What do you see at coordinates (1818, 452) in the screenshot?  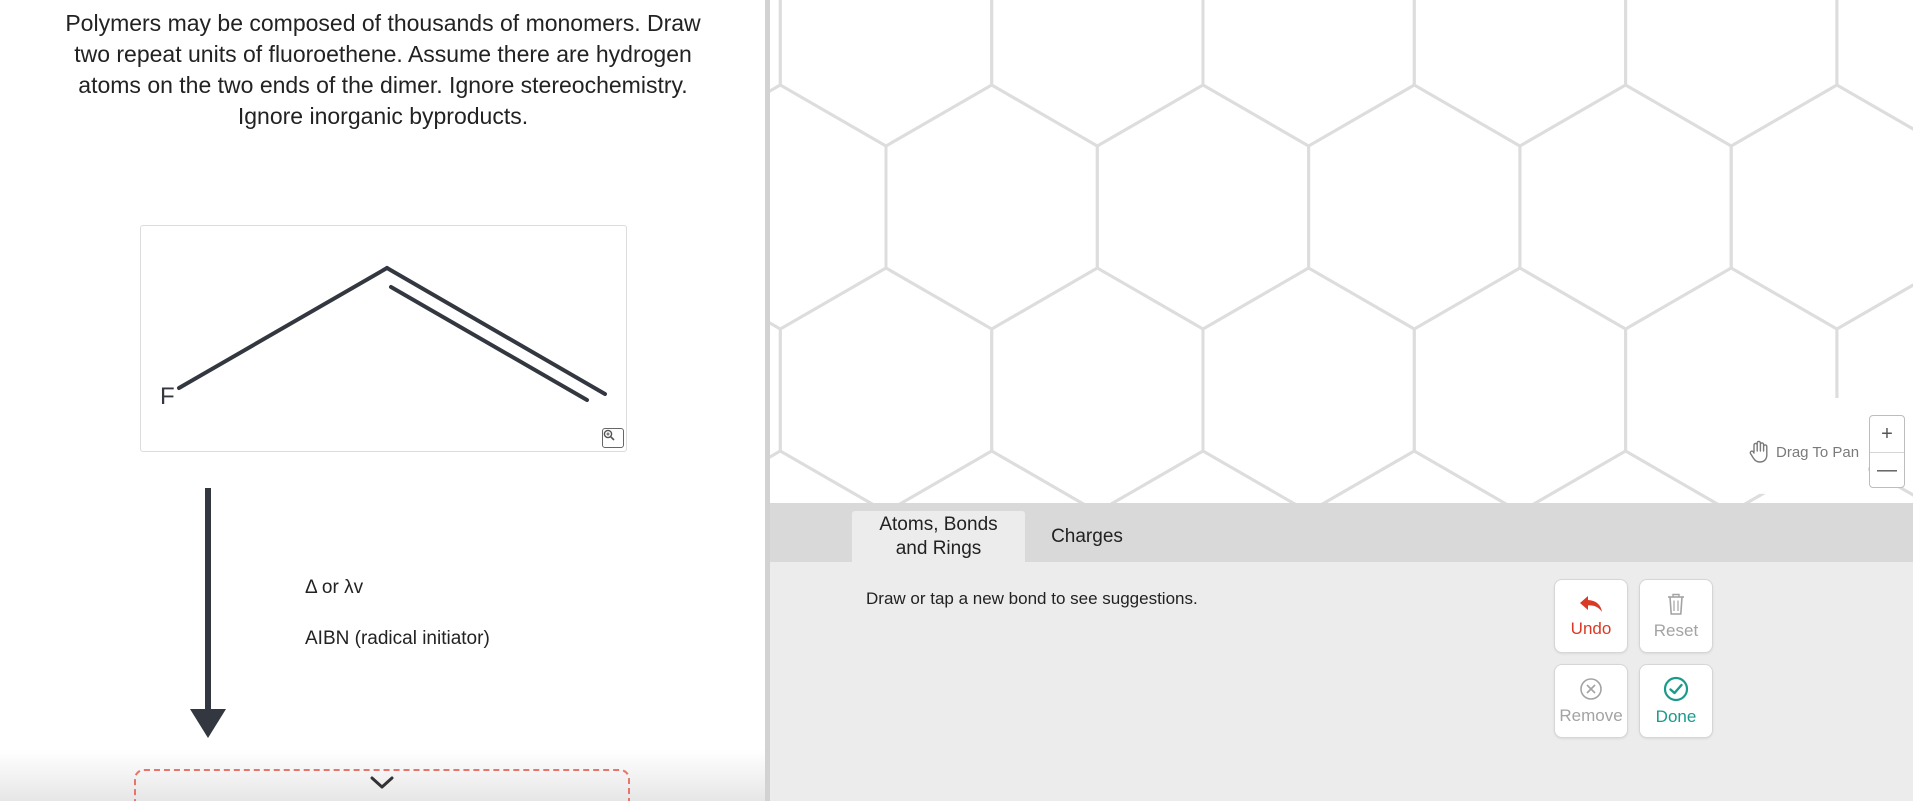 I see `drag-to-pan-label: Drag To Pan` at bounding box center [1818, 452].